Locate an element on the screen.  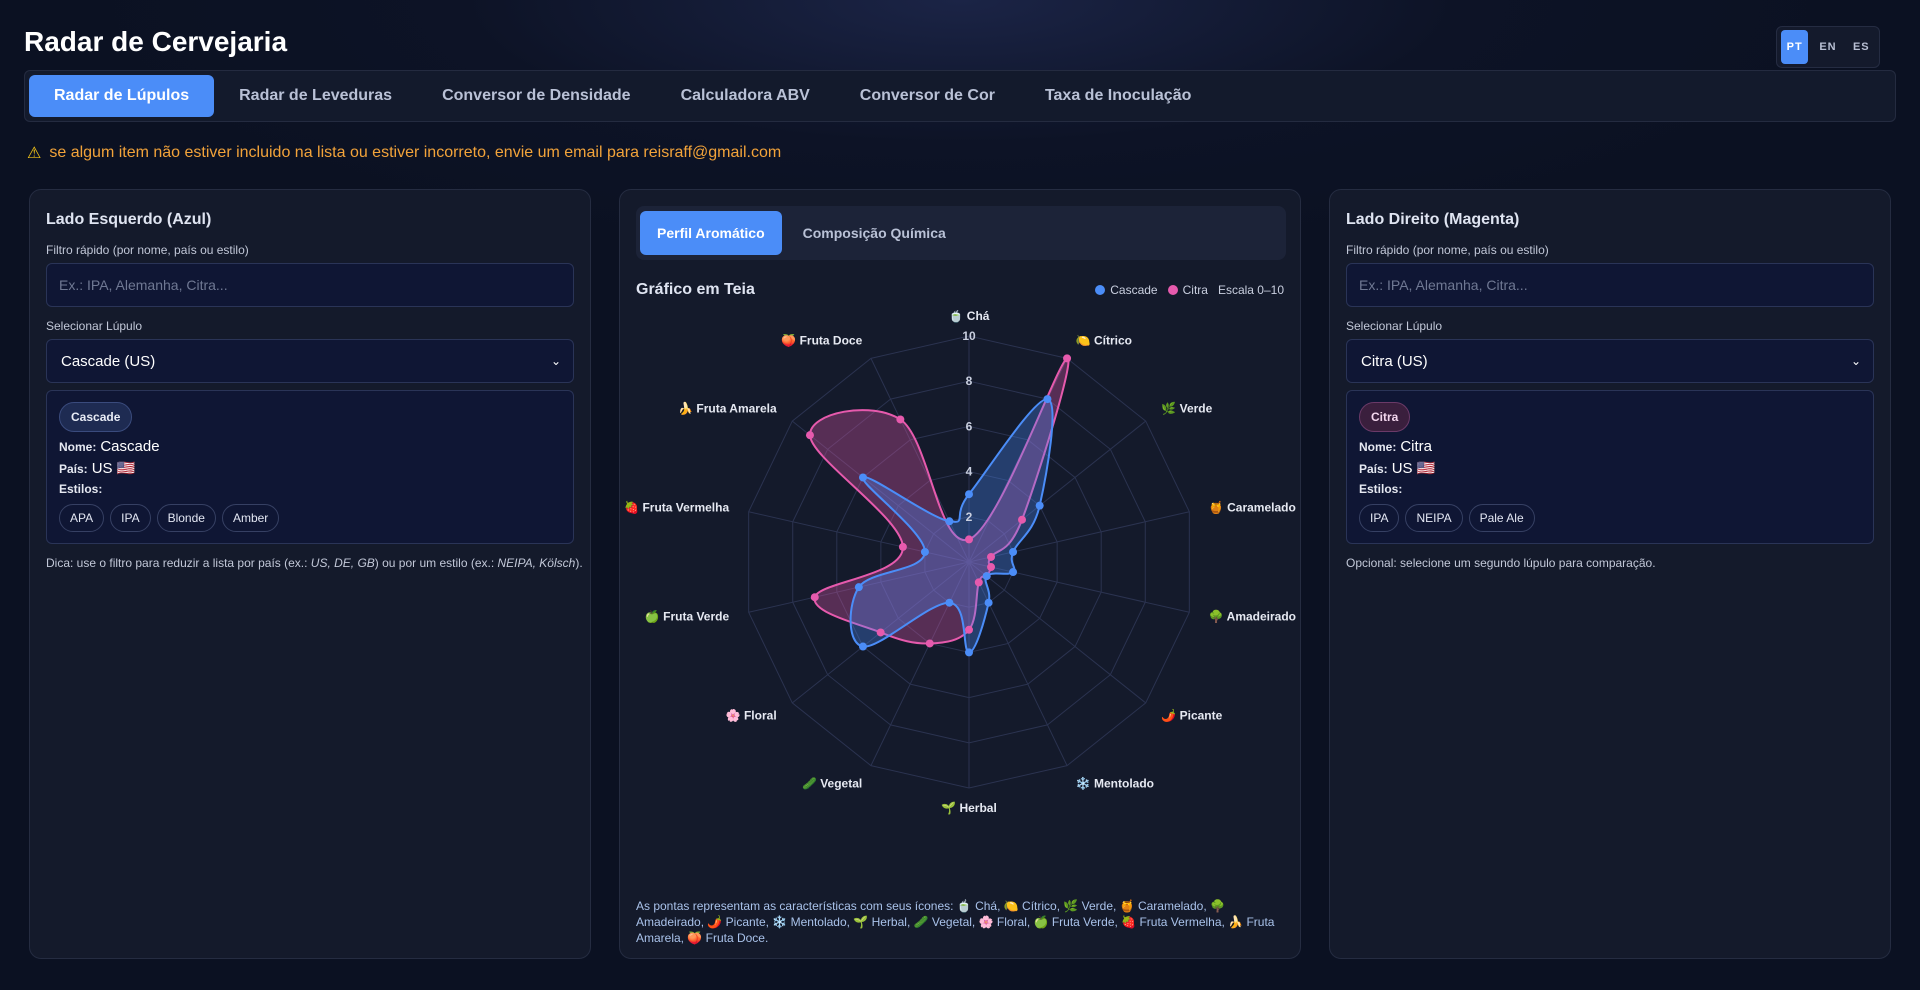
left-hop-name: Cascade is located at coordinates (130, 446).